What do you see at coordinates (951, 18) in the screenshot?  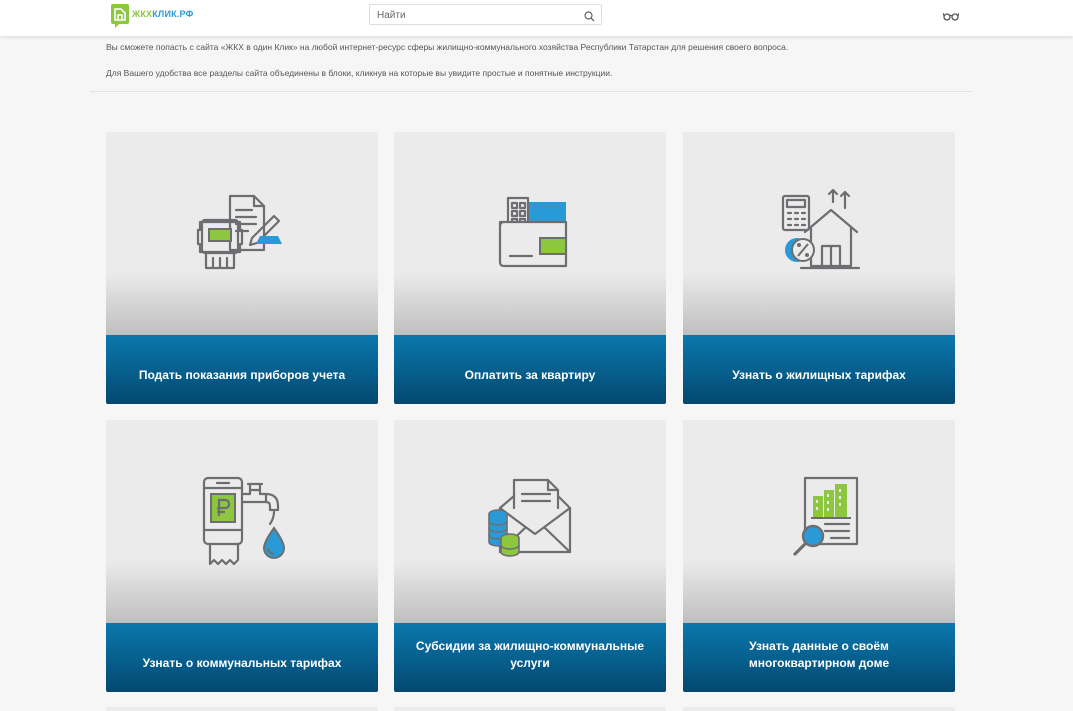 I see `glasses-icon` at bounding box center [951, 18].